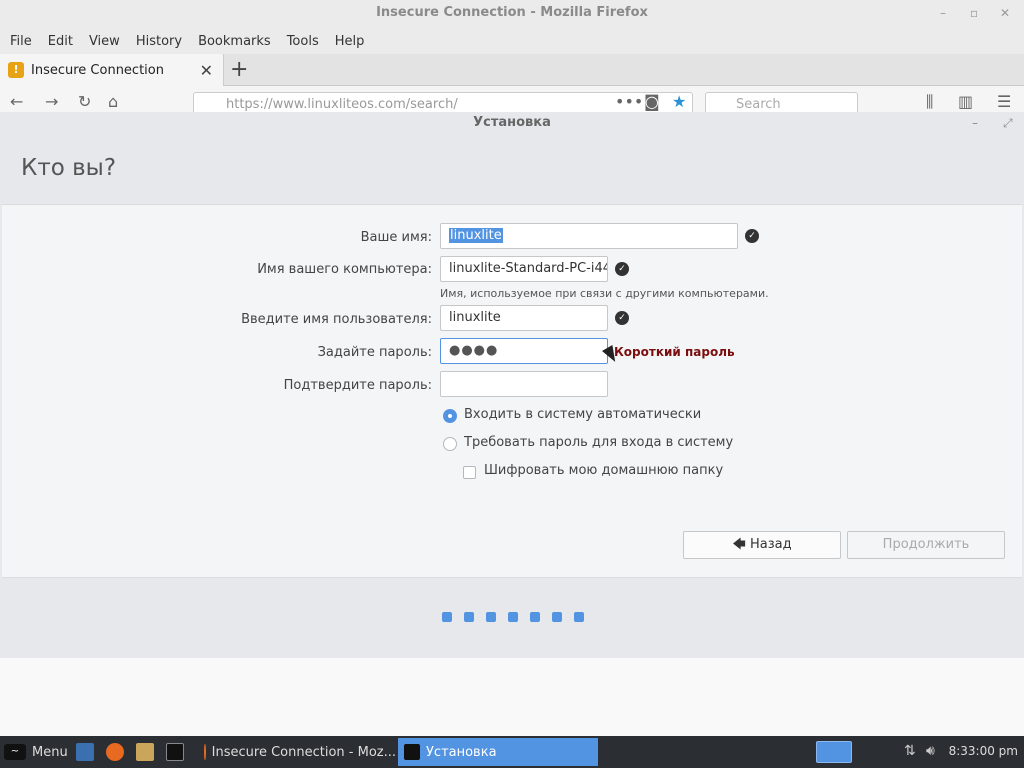 The image size is (1024, 768). What do you see at coordinates (412, 752) in the screenshot?
I see `installer-icon` at bounding box center [412, 752].